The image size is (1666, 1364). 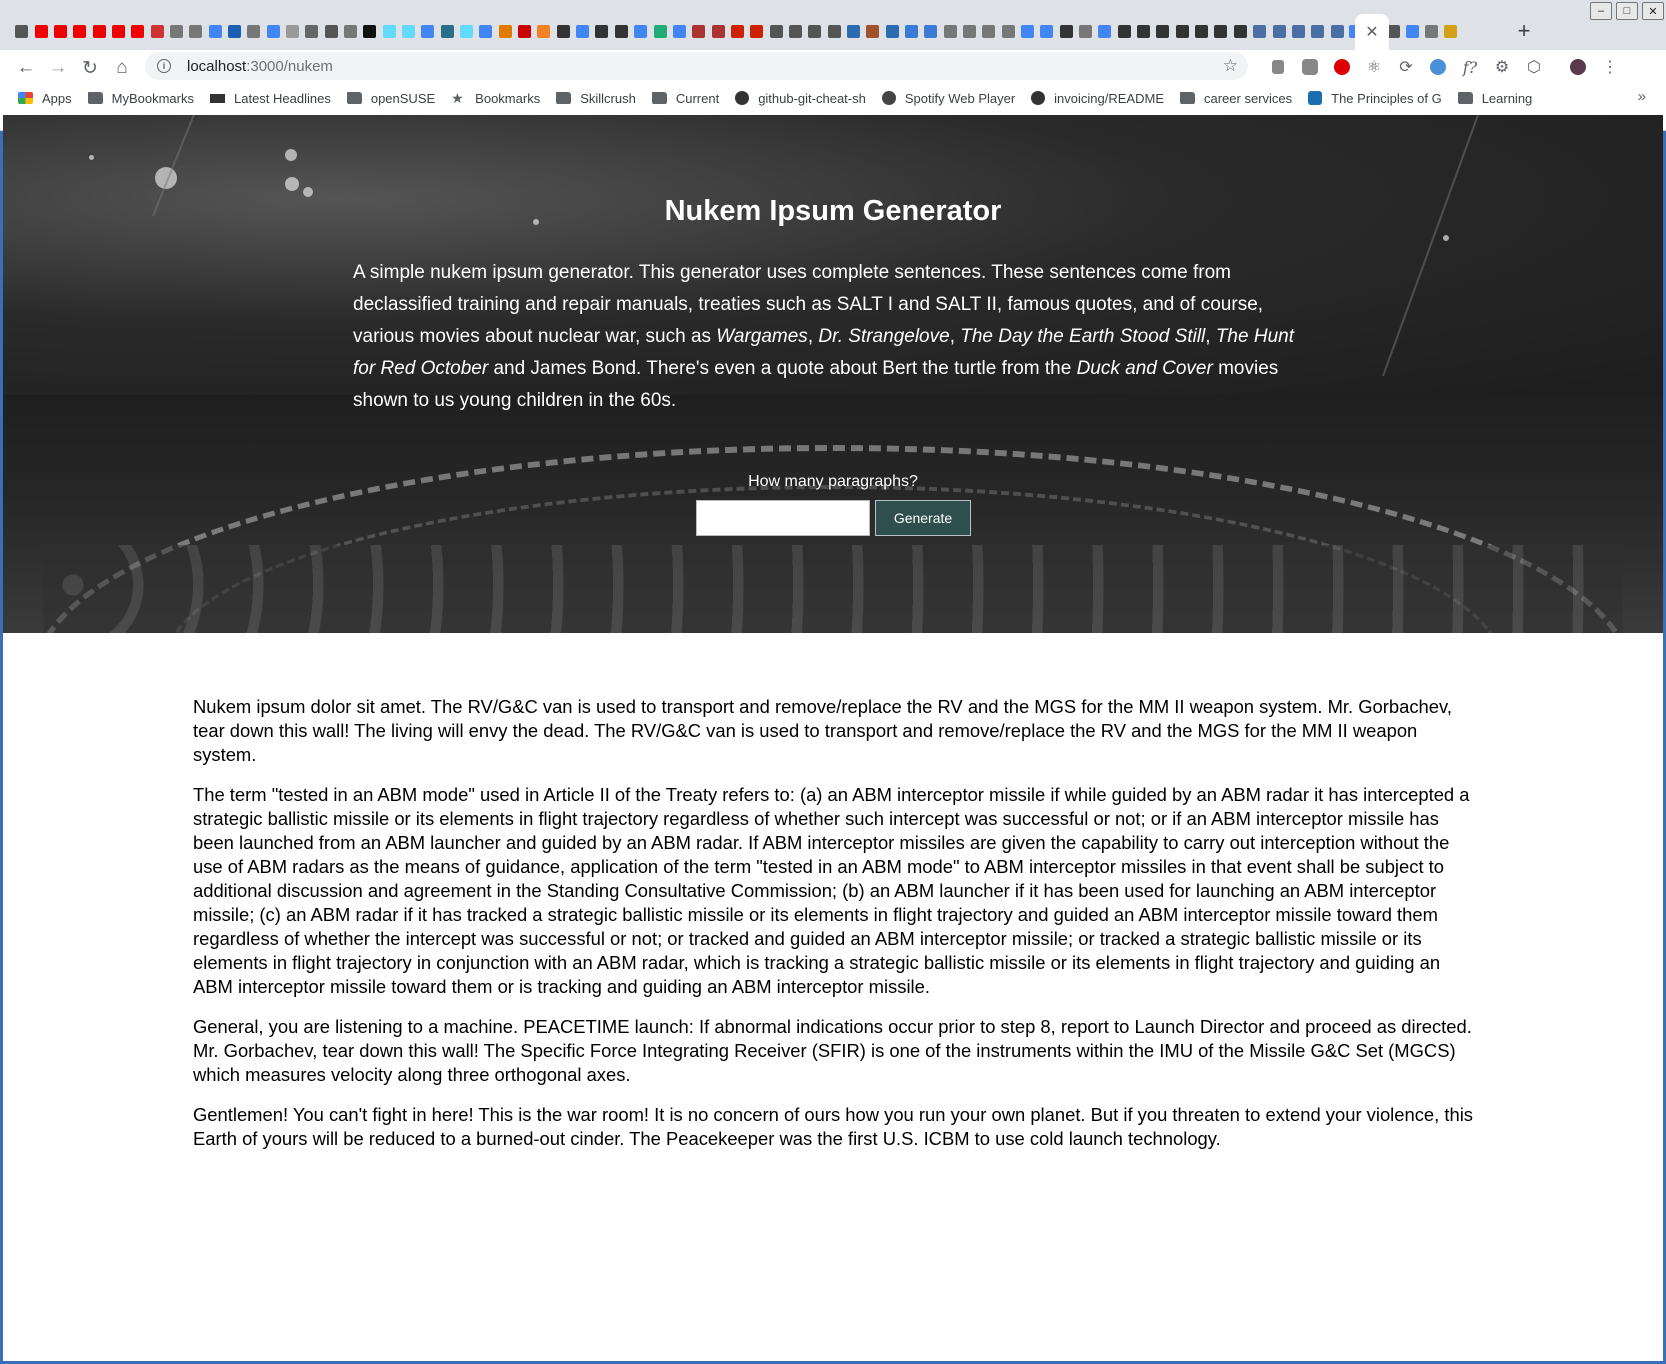 I want to click on bookmark-item: openSUSE, so click(x=390, y=98).